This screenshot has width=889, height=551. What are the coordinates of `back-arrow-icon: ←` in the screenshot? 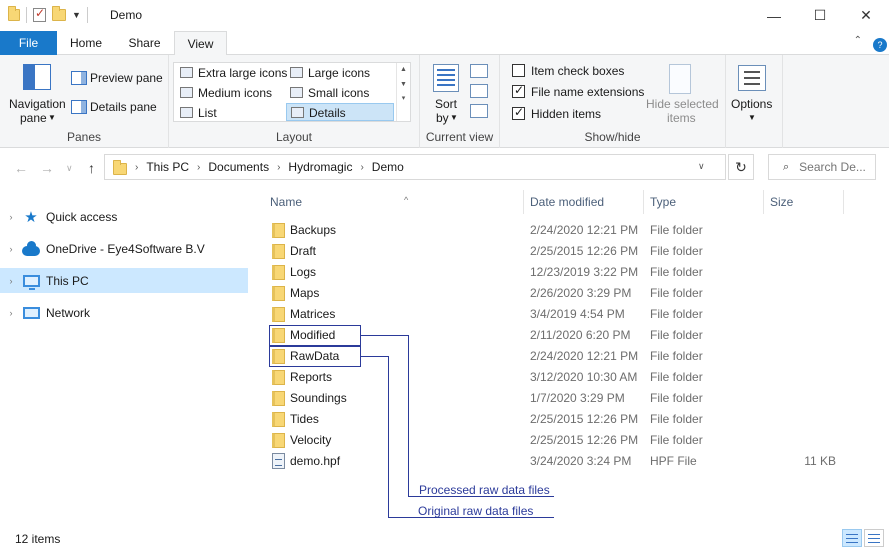 It's located at (21, 168).